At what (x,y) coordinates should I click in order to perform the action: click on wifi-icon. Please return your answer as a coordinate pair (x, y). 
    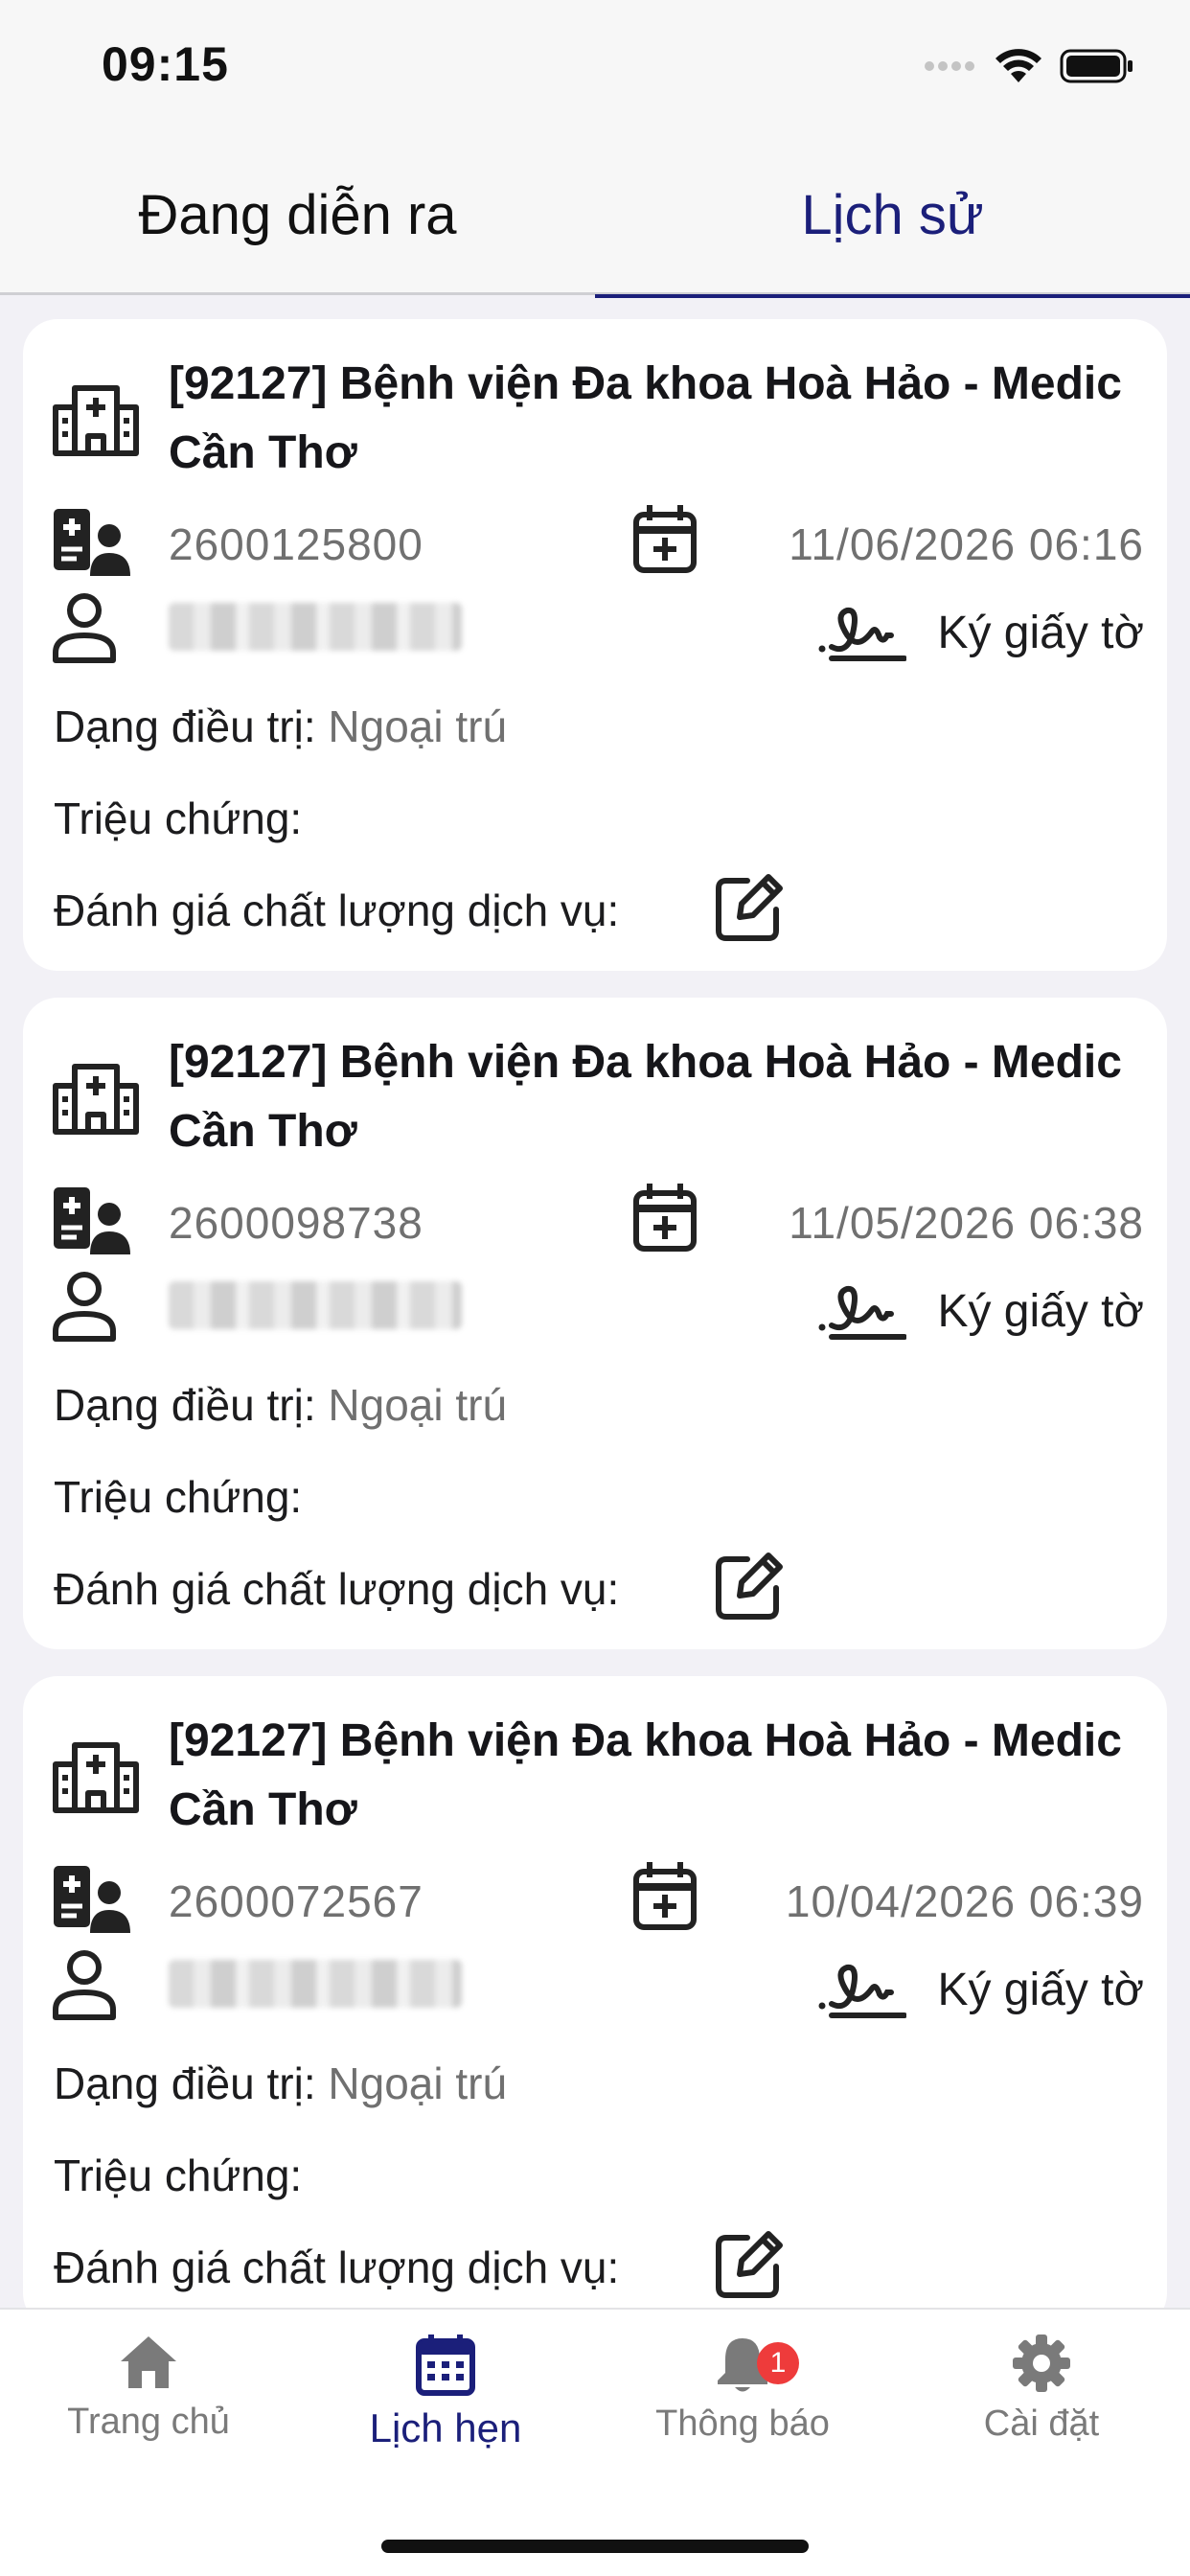
    Looking at the image, I should click on (1018, 65).